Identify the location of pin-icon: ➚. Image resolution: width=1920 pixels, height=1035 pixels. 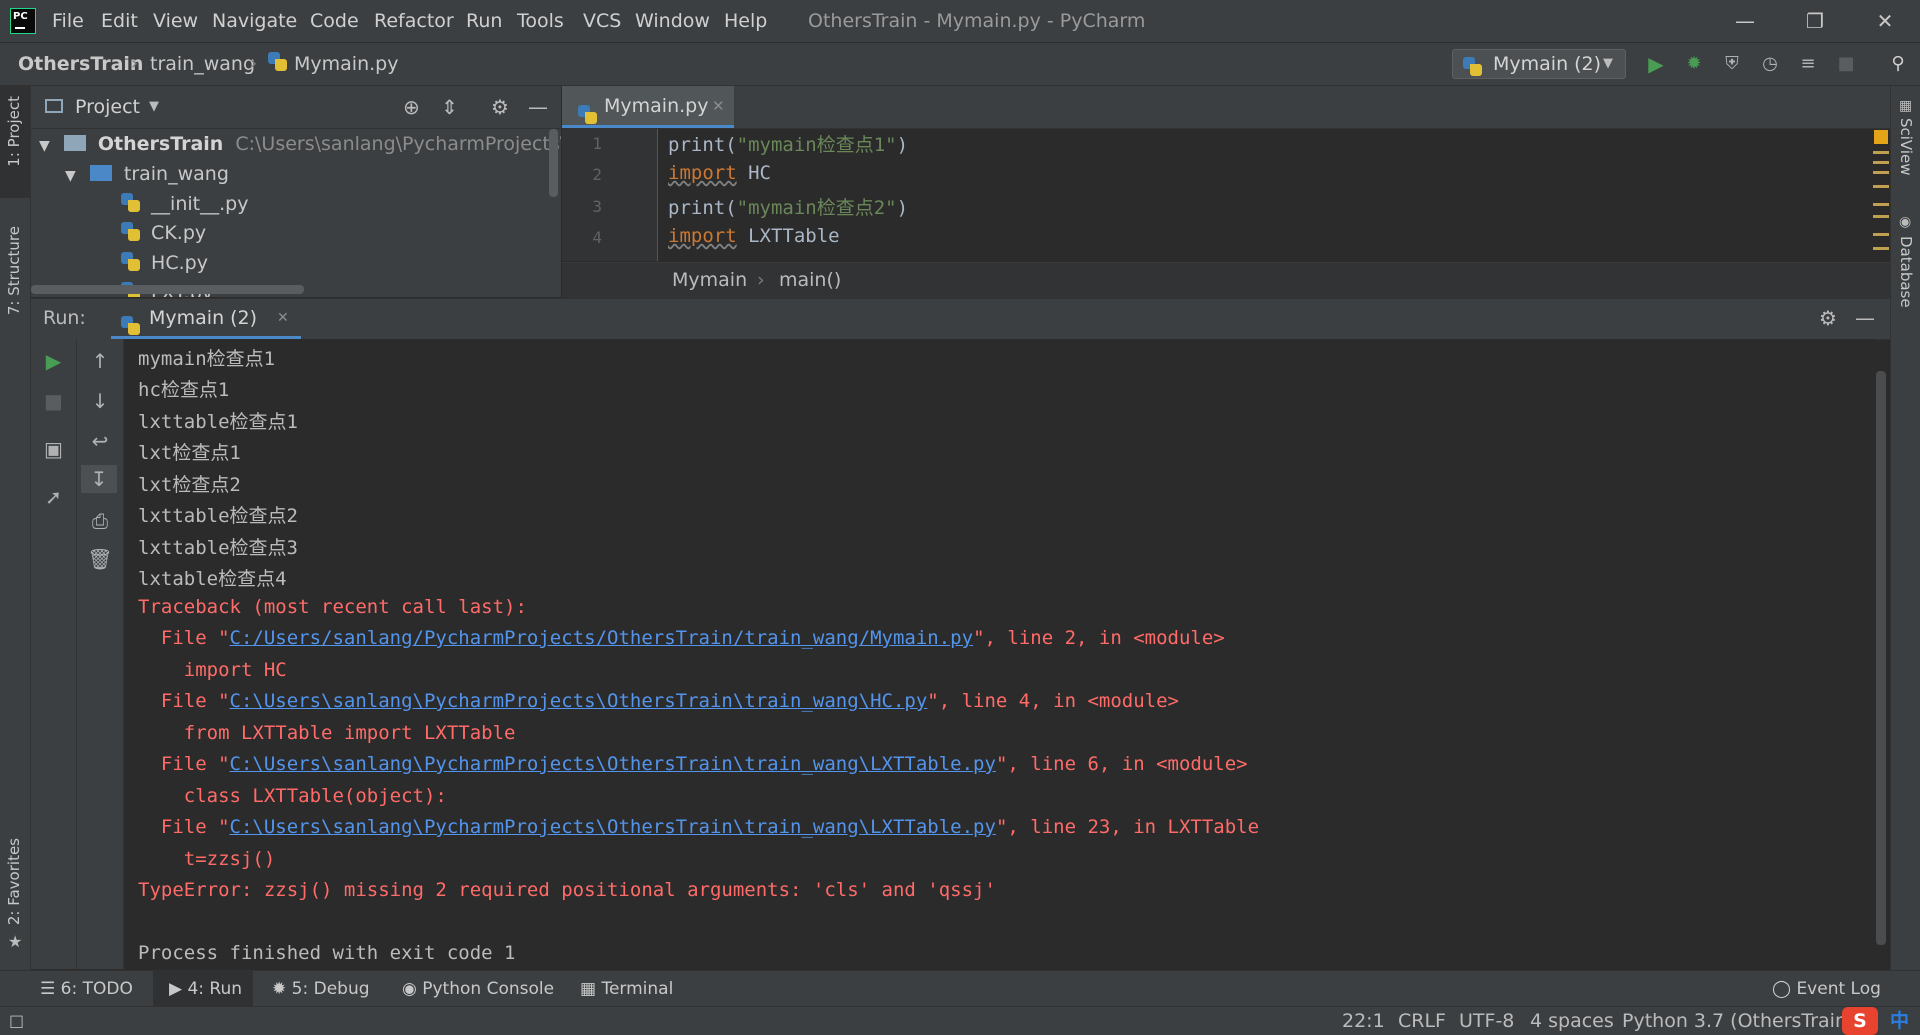
(53, 497).